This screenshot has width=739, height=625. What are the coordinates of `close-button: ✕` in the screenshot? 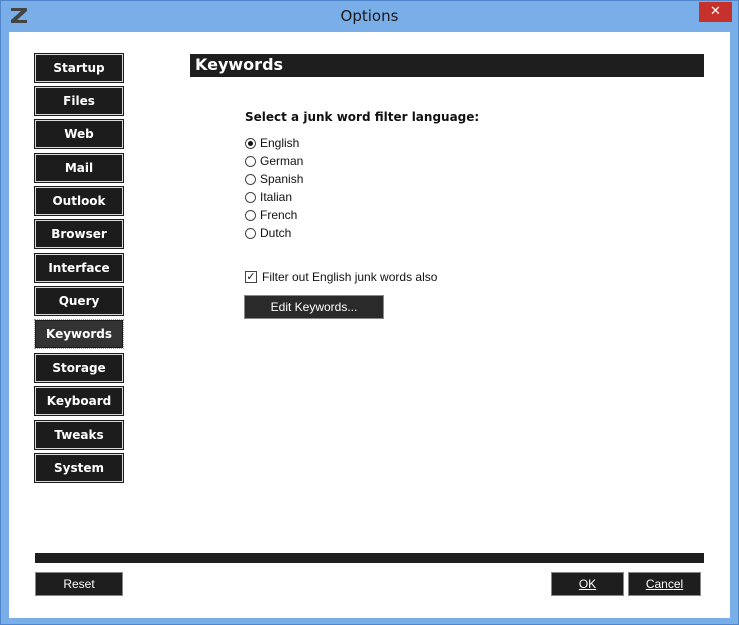 It's located at (715, 12).